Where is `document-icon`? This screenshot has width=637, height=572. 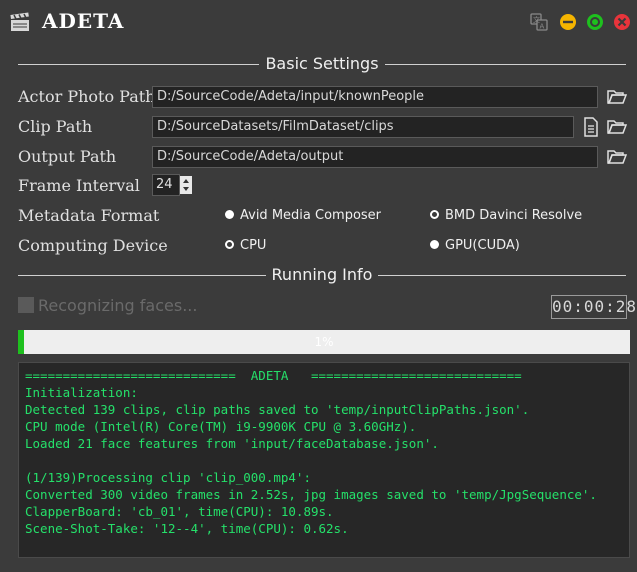 document-icon is located at coordinates (591, 127).